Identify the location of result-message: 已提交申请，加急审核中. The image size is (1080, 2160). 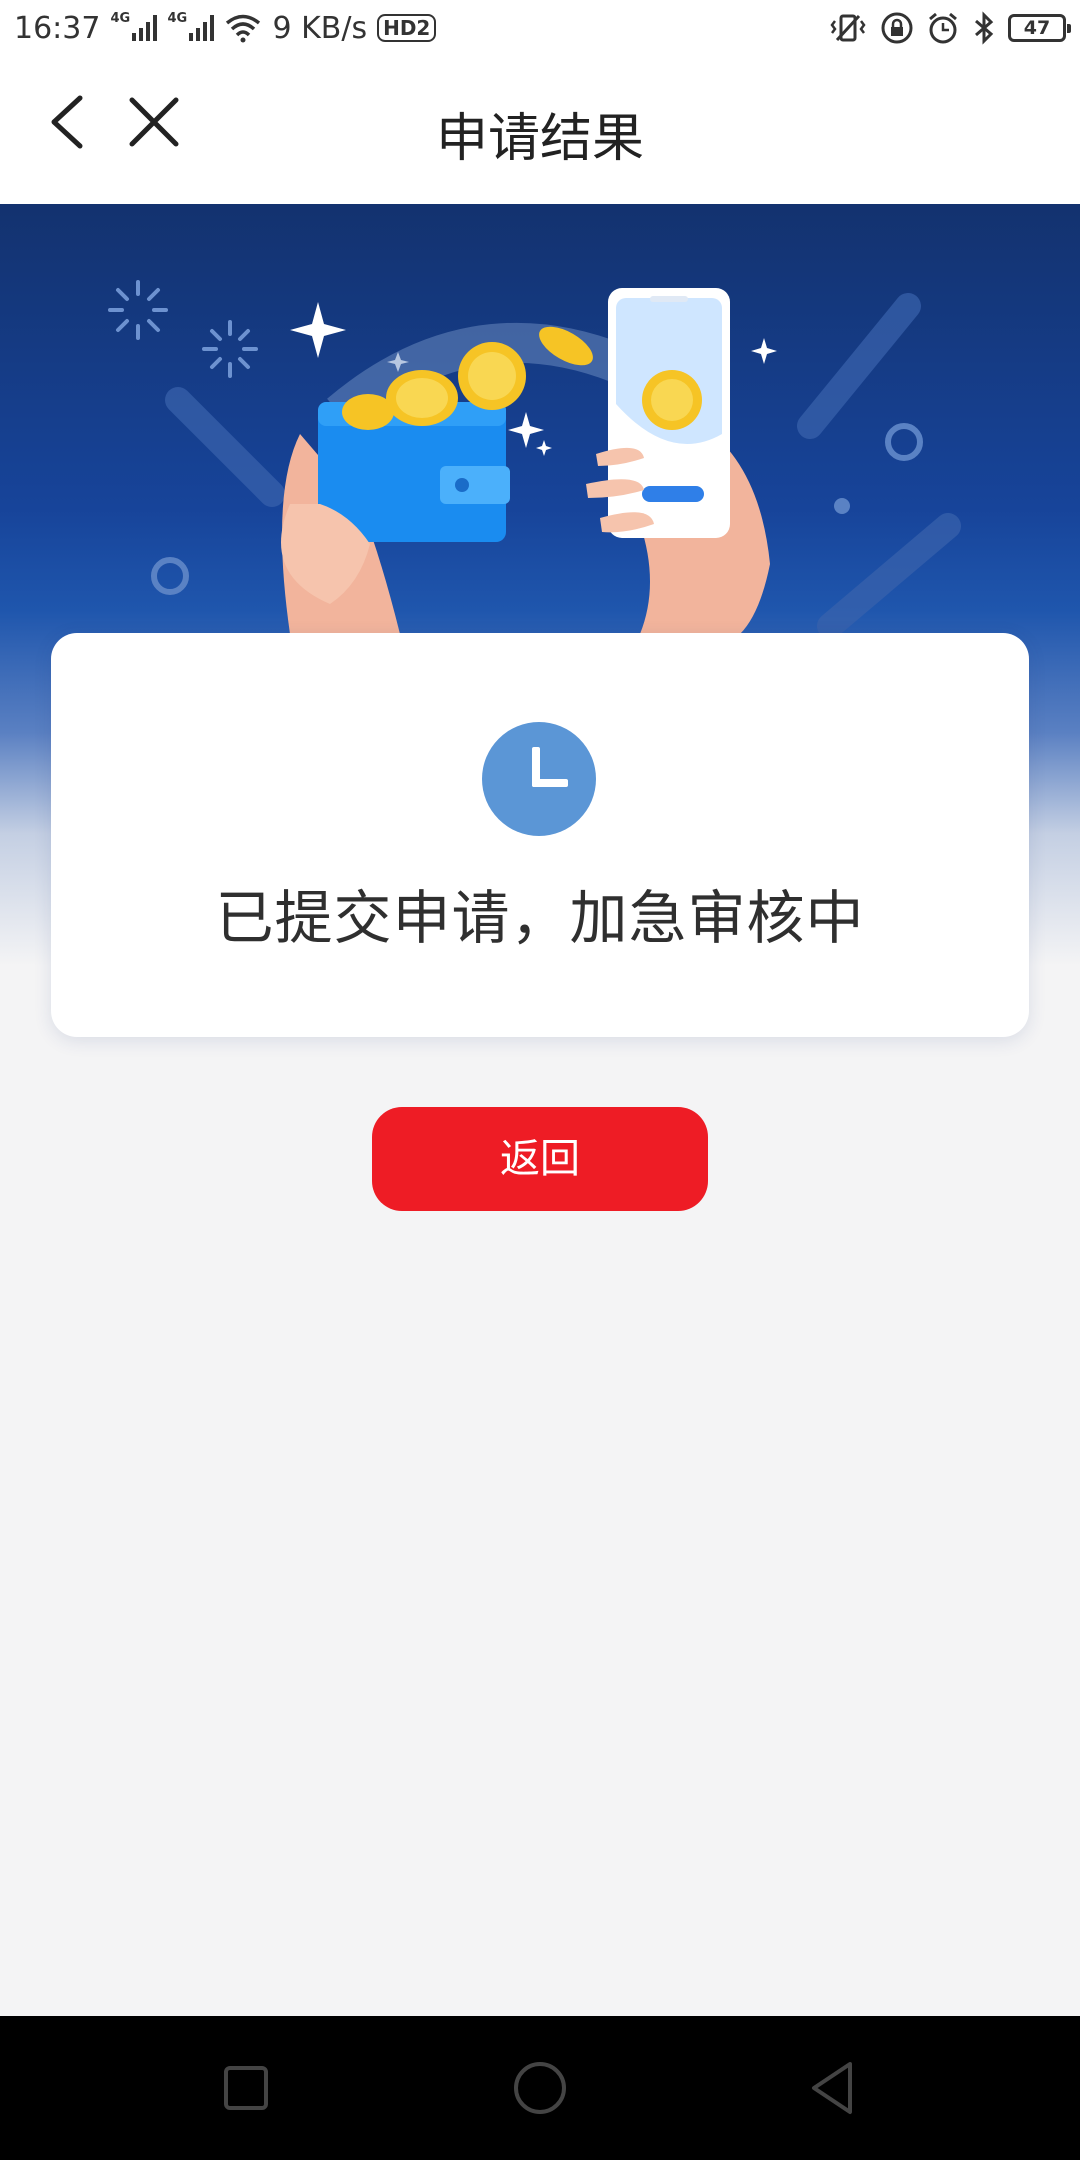
(540, 918).